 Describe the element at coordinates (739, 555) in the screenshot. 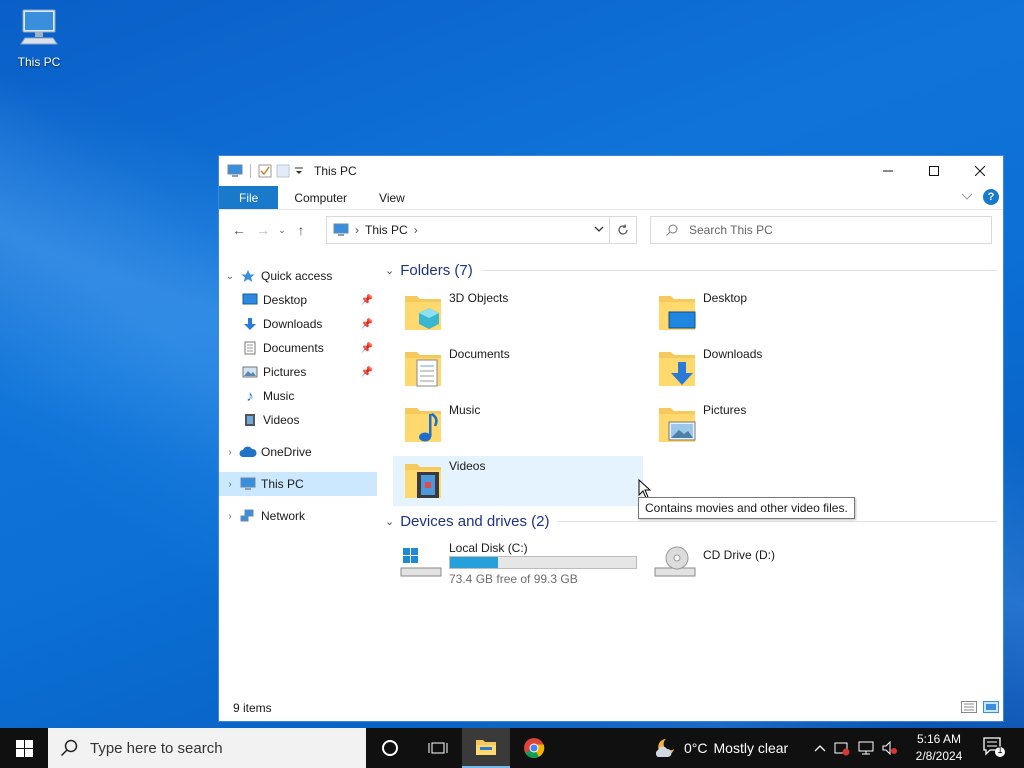

I see `drive-name: CD Drive (D:)` at that location.